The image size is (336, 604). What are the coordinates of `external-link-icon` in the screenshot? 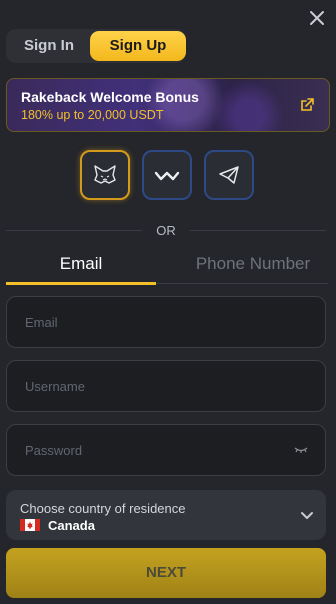 It's located at (307, 105).